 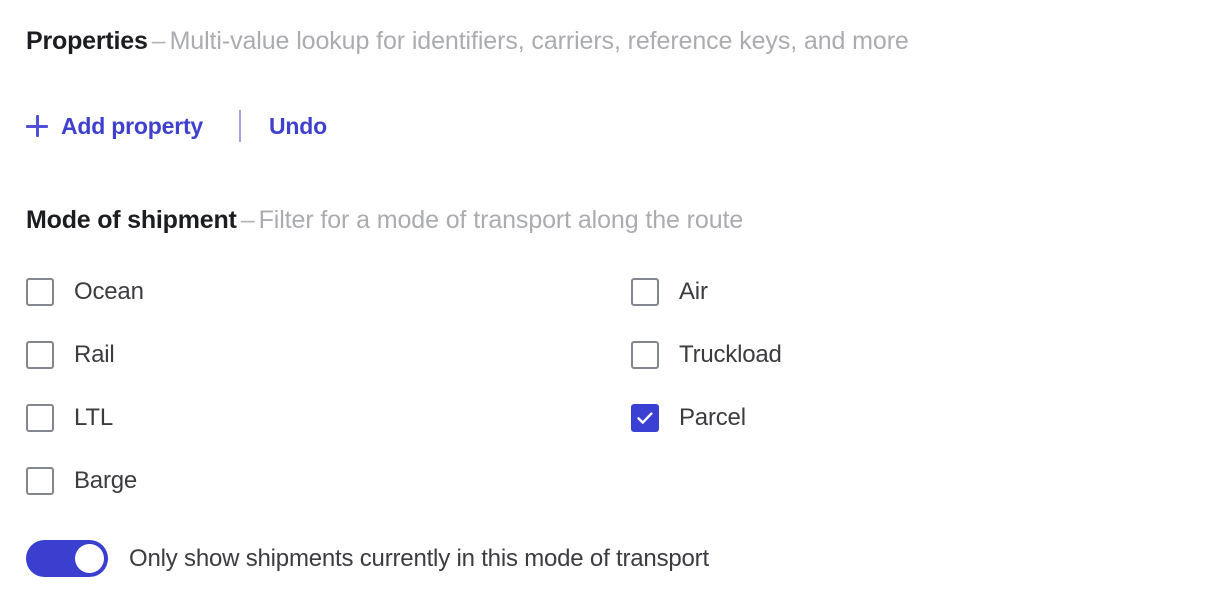 I want to click on add-property-button: Add property, so click(x=114, y=126).